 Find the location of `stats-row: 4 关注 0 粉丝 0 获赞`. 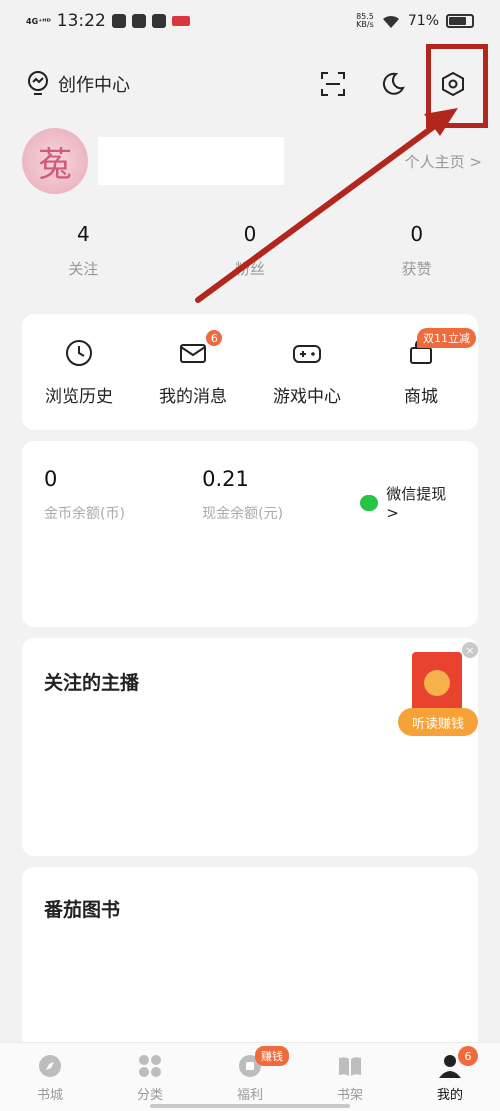

stats-row: 4 关注 0 粉丝 0 获赞 is located at coordinates (250, 250).